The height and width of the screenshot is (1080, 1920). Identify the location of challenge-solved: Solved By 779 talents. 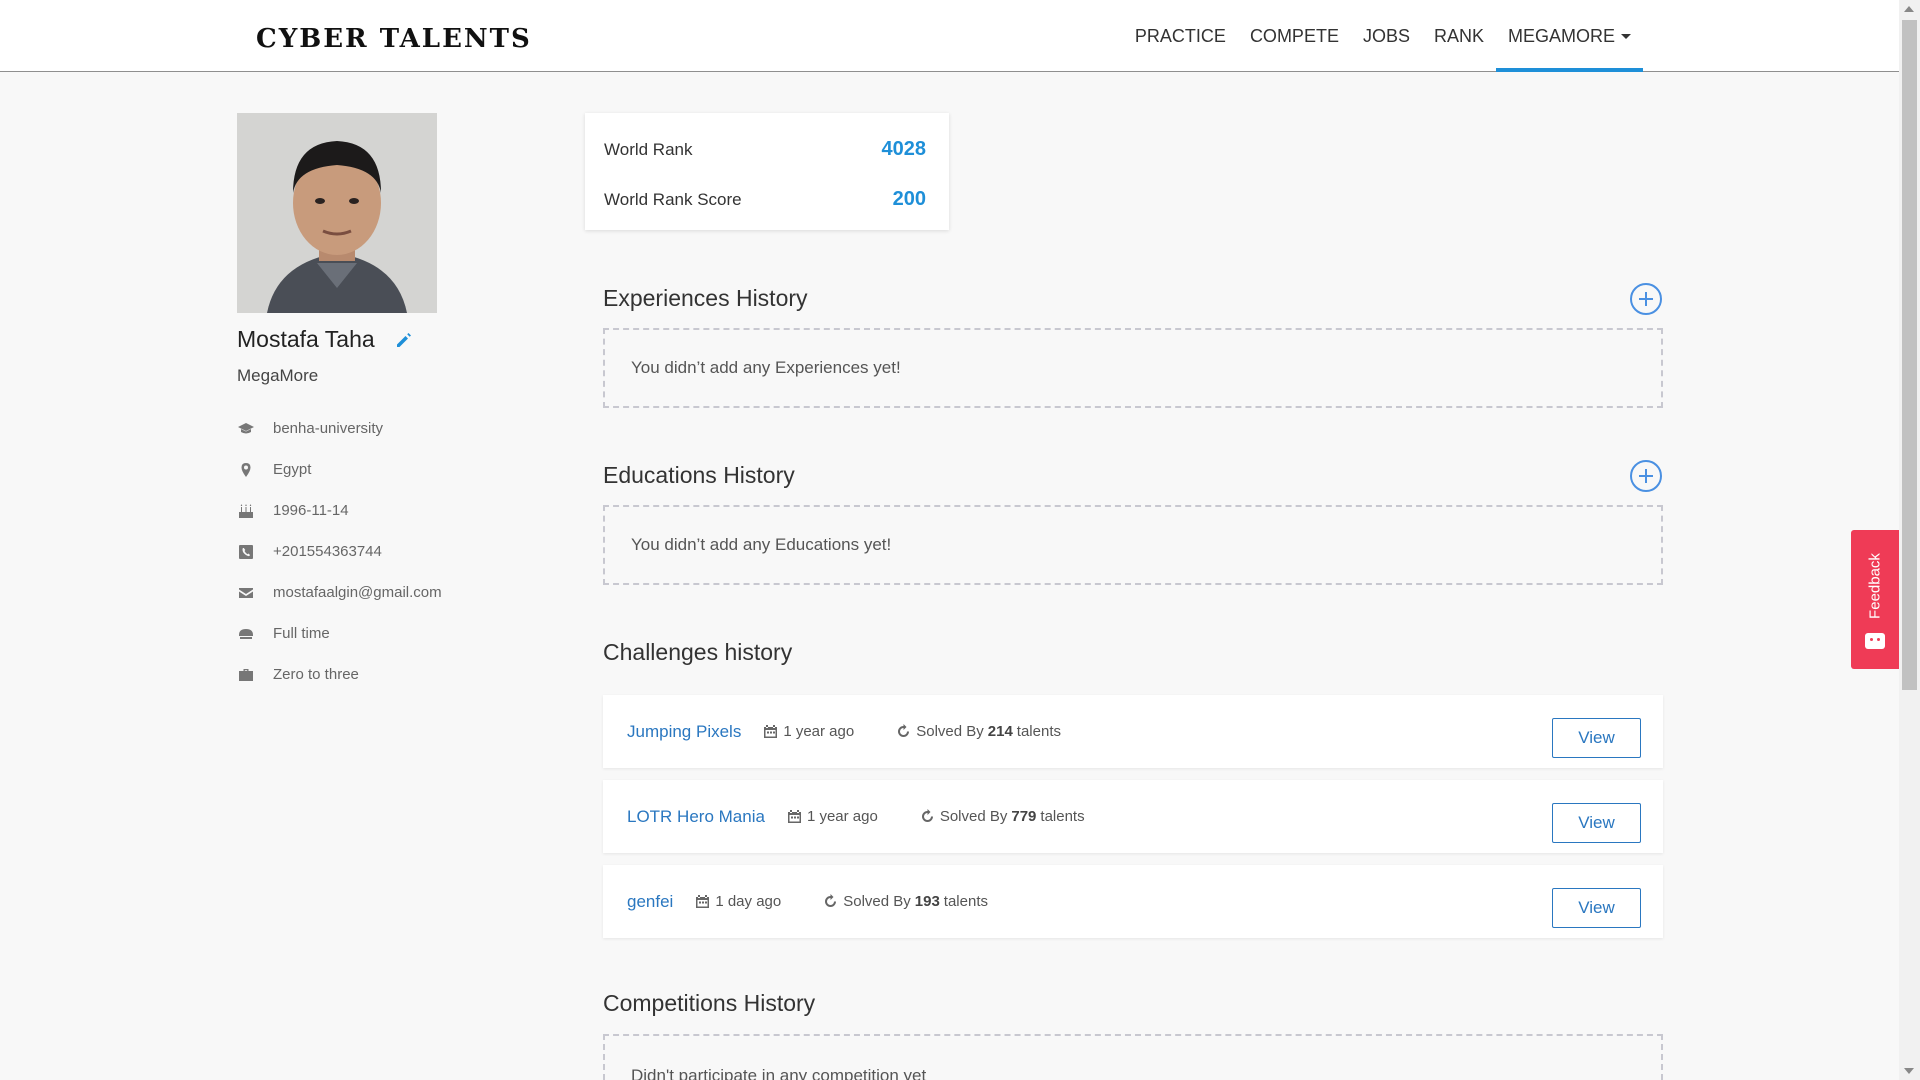
(1002, 816).